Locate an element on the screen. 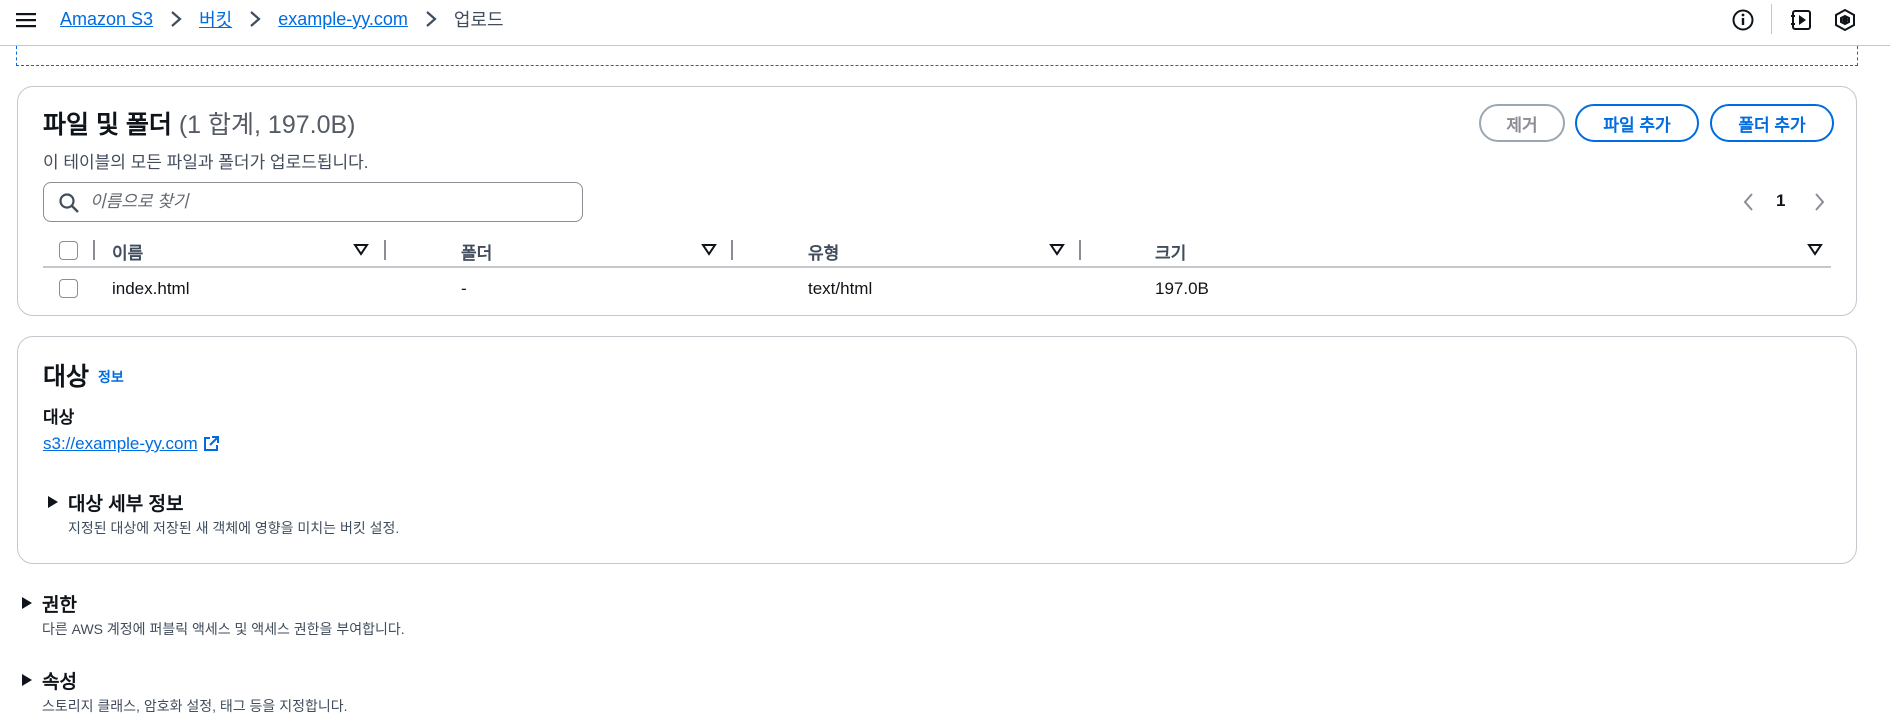  row-select-checkbox is located at coordinates (68, 288).